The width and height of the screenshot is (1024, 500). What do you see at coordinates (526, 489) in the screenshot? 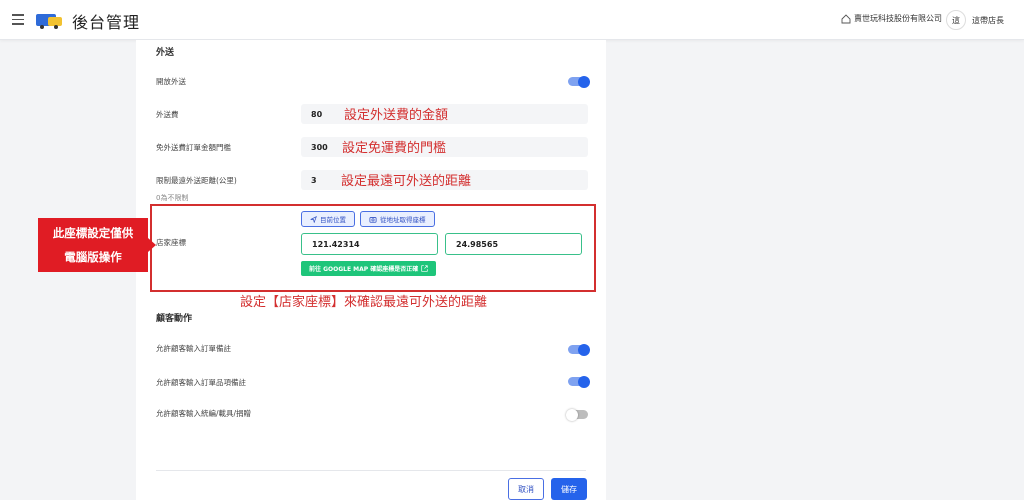
I see `cancel-button: 取消` at bounding box center [526, 489].